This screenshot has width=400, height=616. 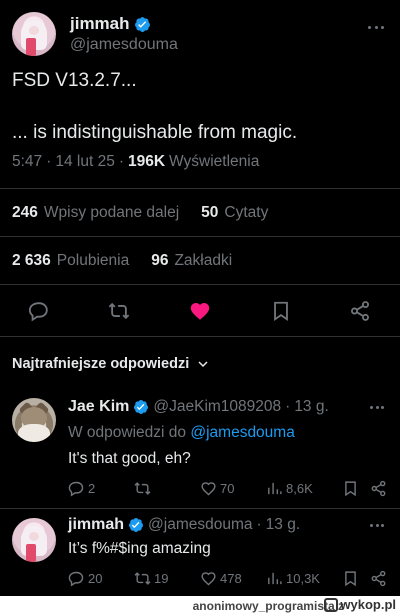 I want to click on reply-header: Jae Kim @JaeKim1089208 · 13 g., so click(x=198, y=407).